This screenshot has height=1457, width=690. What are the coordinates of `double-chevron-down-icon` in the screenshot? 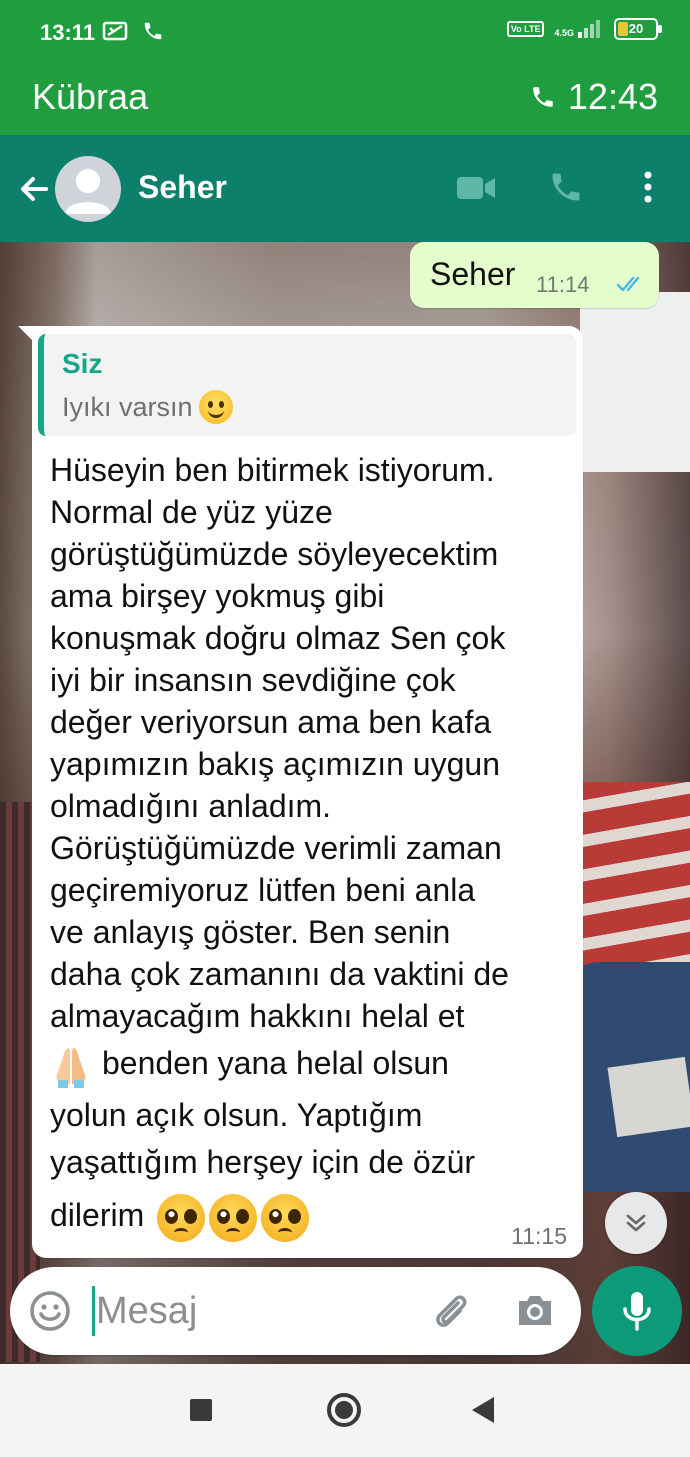 It's located at (636, 1223).